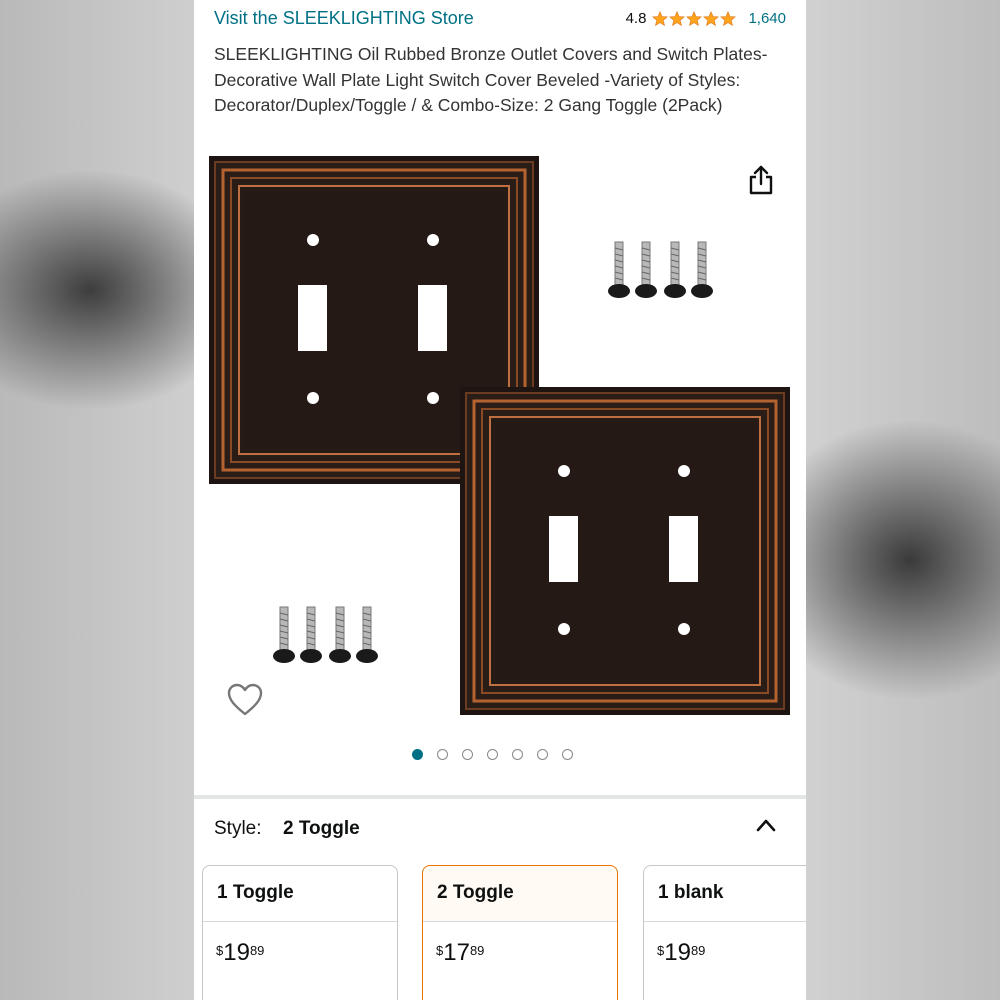  Describe the element at coordinates (344, 18) in the screenshot. I see `store-link: Visit the SLEEKLIGHTING Store` at that location.